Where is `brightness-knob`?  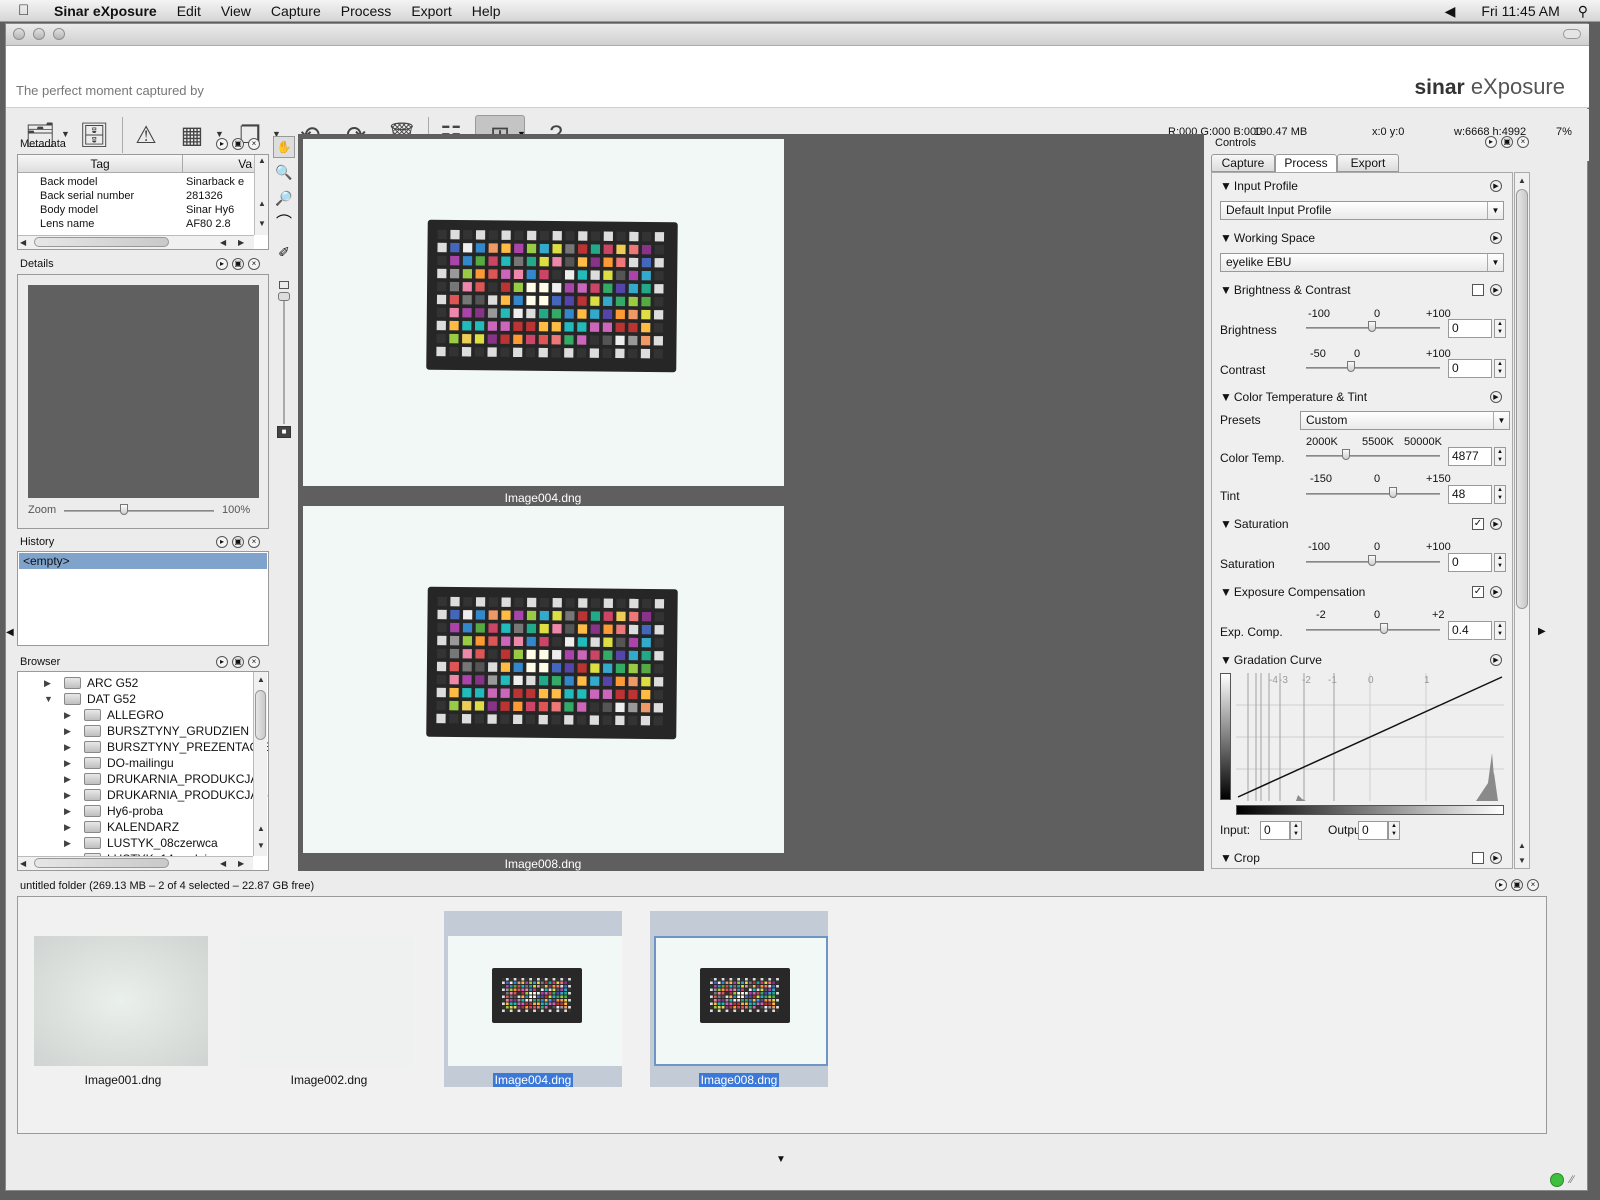 brightness-knob is located at coordinates (1372, 326).